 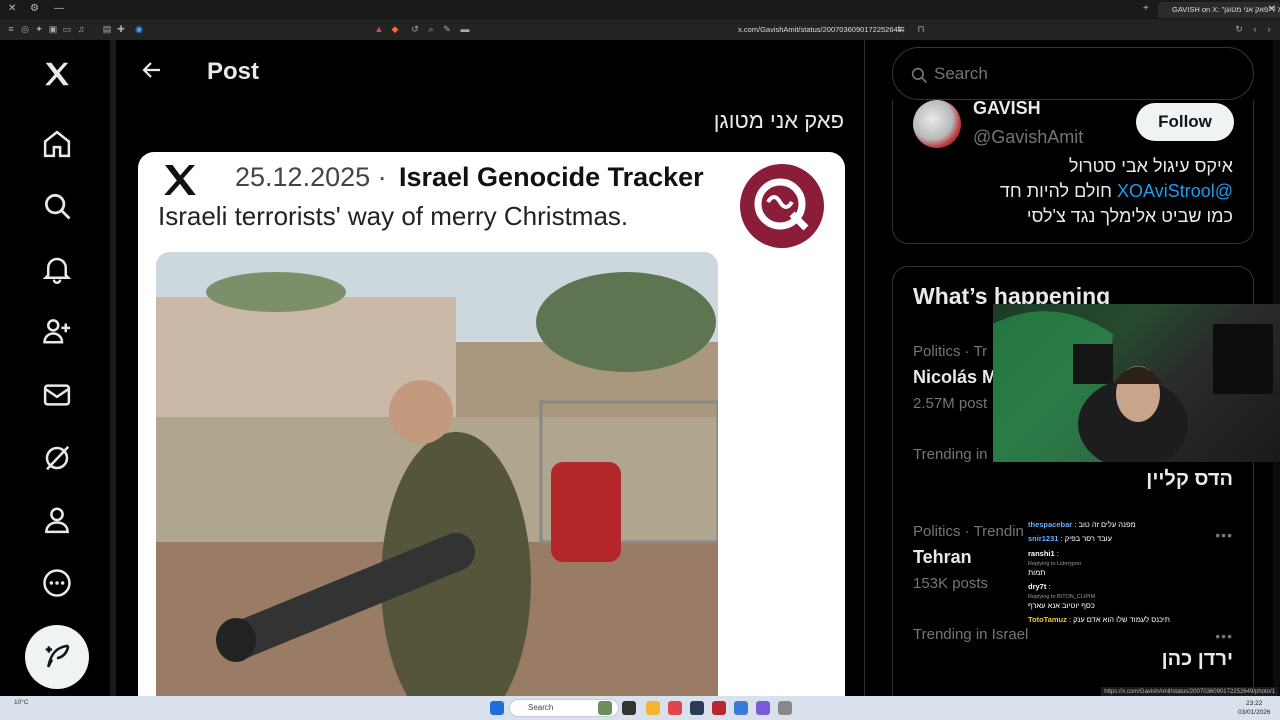 I want to click on trend-name: Tehran, so click(x=942, y=557).